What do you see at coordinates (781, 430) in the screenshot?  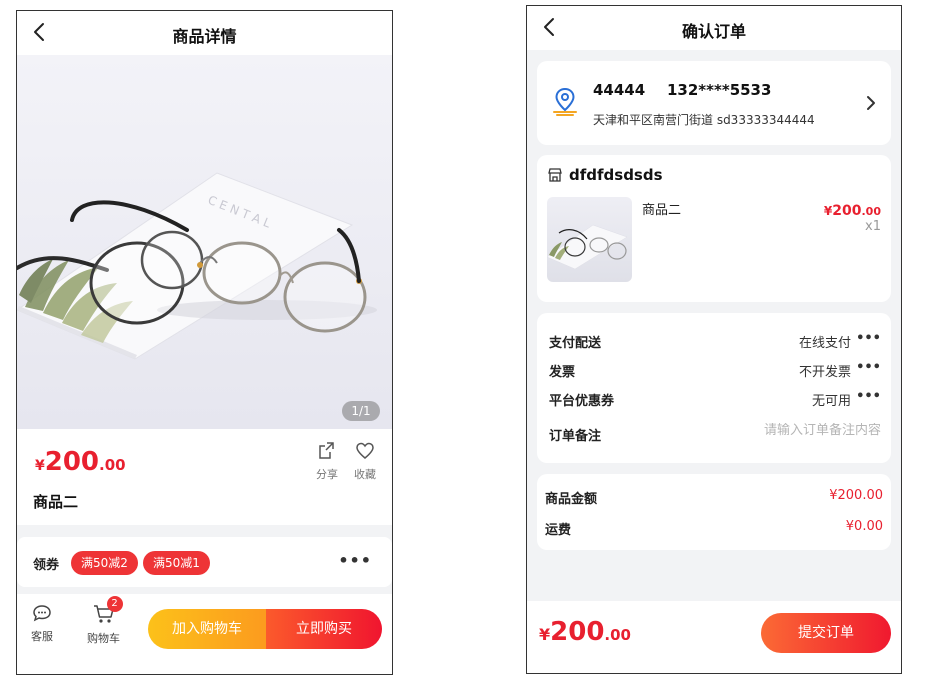 I see `order-note-input` at bounding box center [781, 430].